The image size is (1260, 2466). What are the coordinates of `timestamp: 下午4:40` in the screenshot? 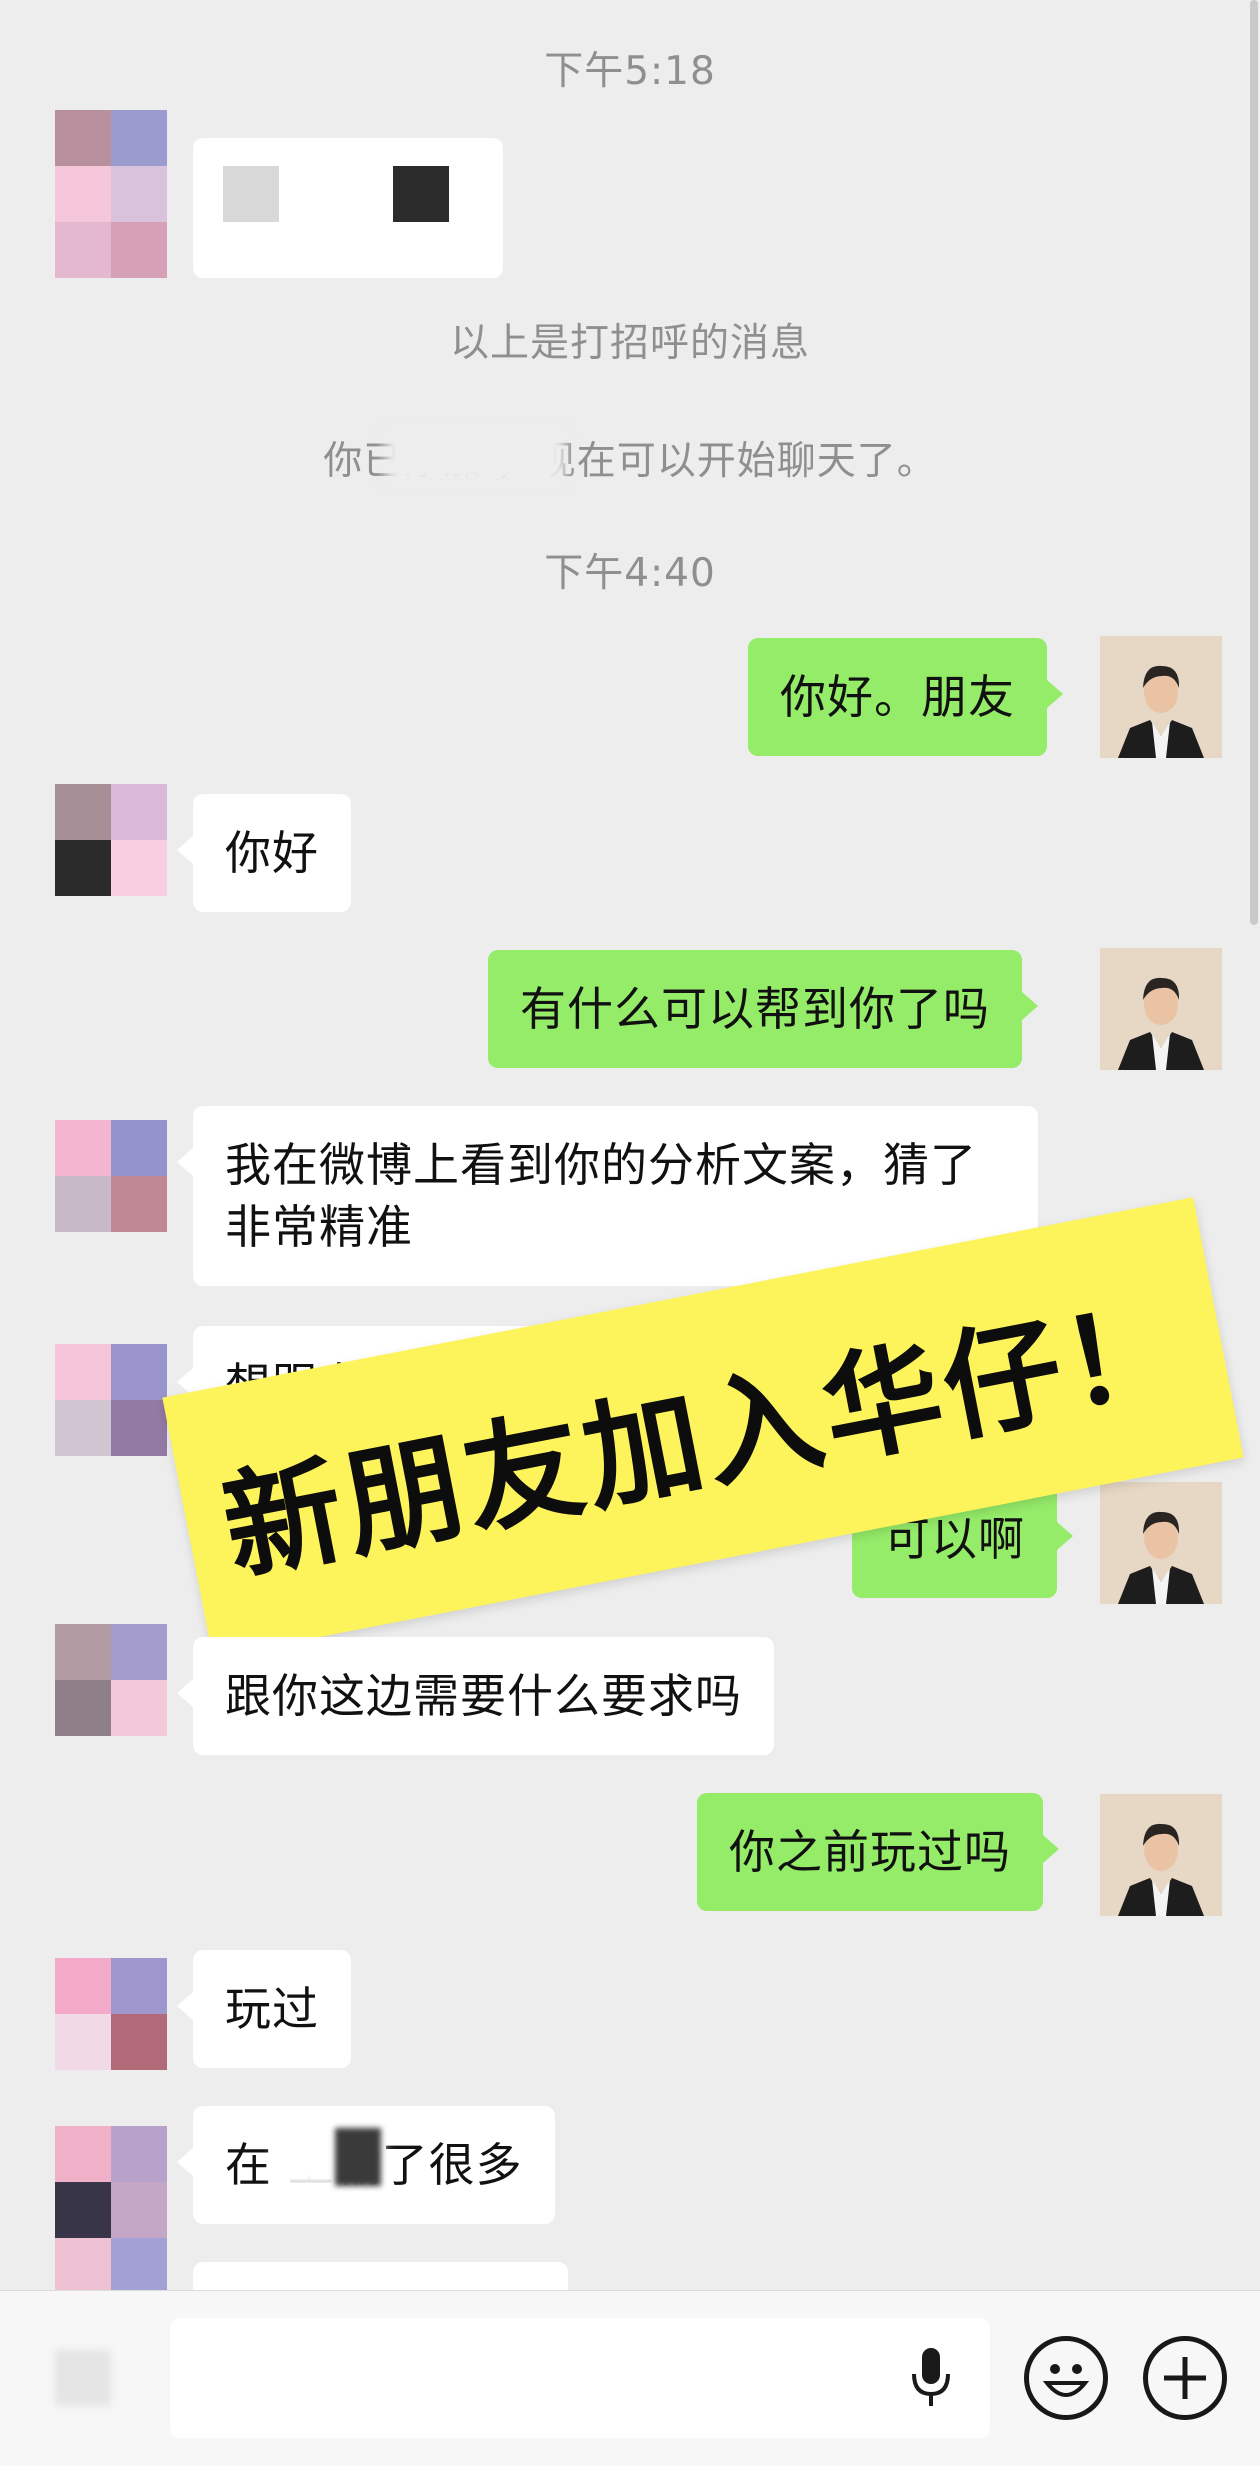 It's located at (630, 573).